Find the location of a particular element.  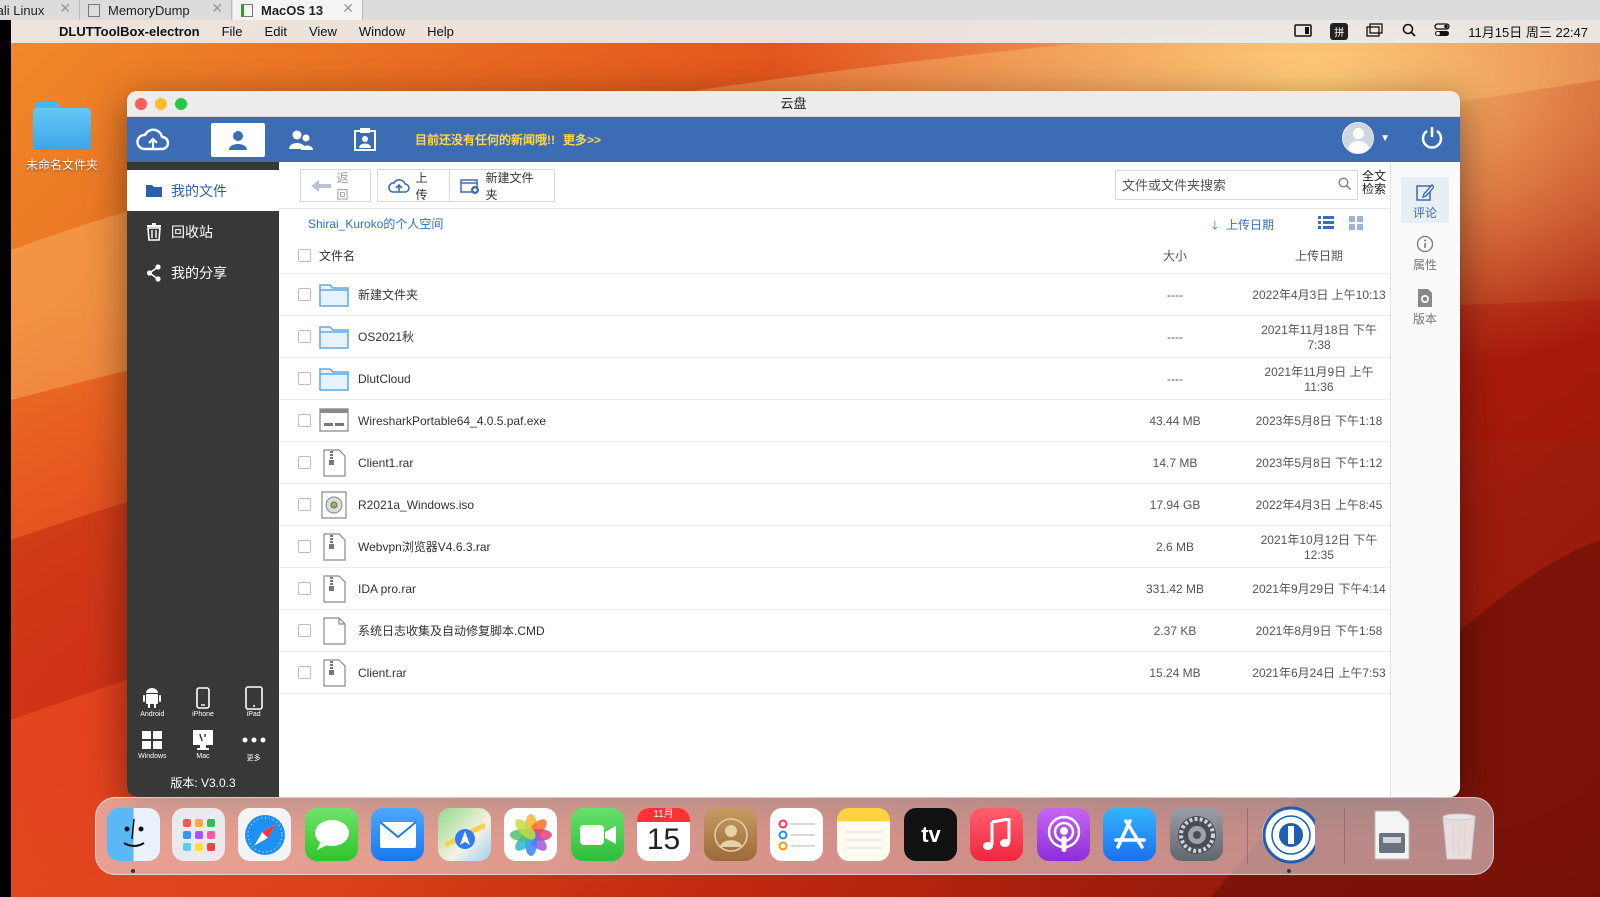

sidebar-item-my-files: 我的文件 is located at coordinates (203, 190).